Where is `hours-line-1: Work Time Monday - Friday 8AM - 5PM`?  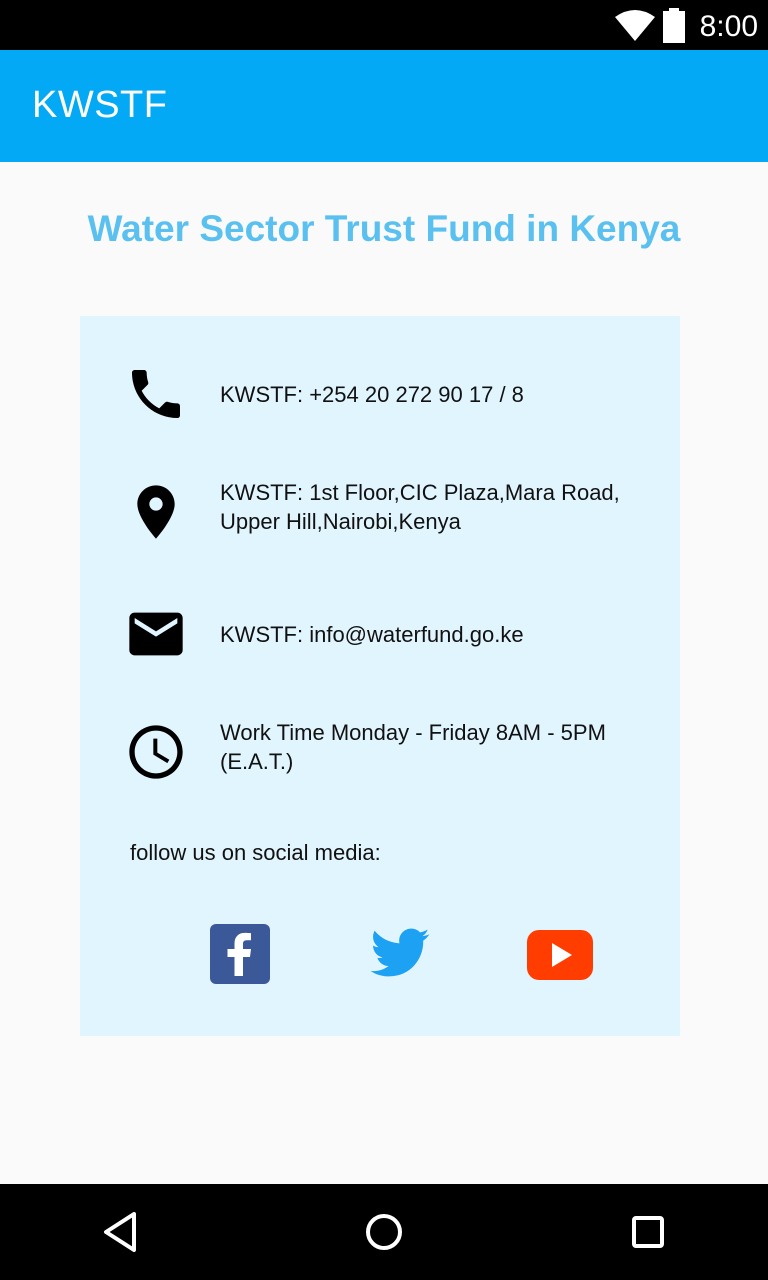 hours-line-1: Work Time Monday - Friday 8AM - 5PM is located at coordinates (413, 732).